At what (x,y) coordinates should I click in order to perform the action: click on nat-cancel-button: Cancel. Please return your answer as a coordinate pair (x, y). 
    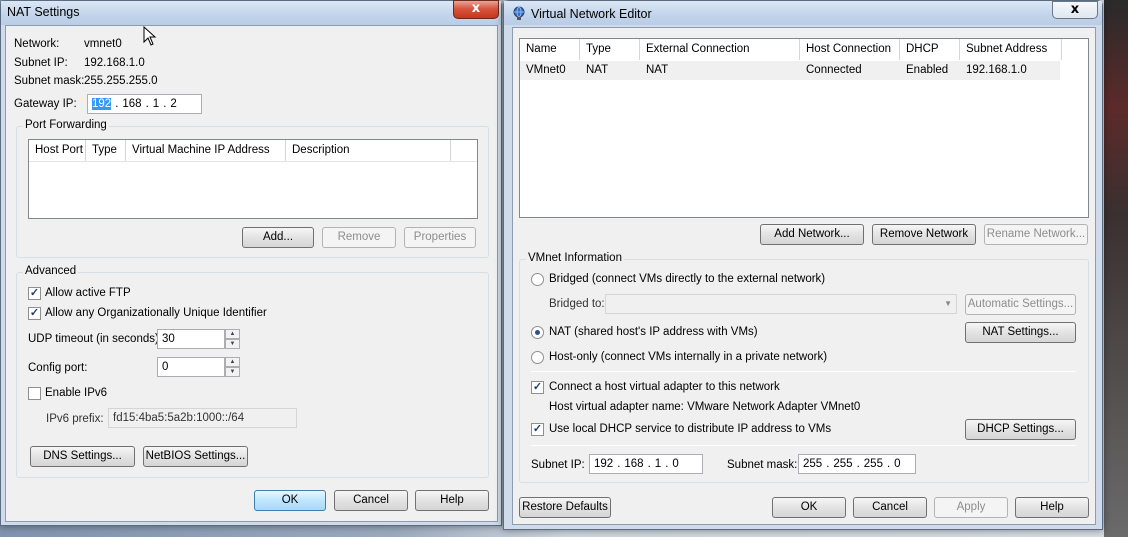
    Looking at the image, I should click on (371, 500).